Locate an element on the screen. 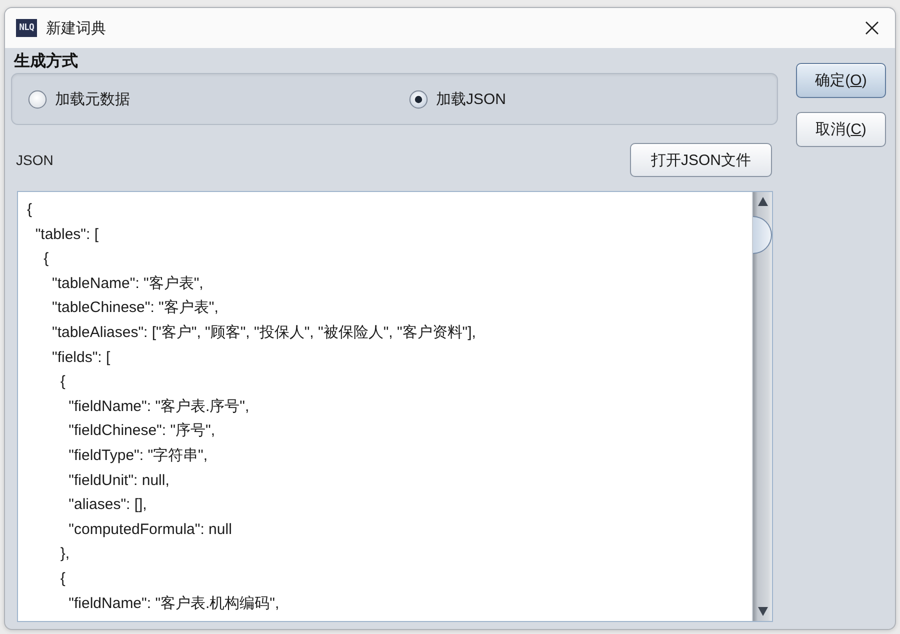 This screenshot has width=900, height=634. scroll-up-icon is located at coordinates (763, 201).